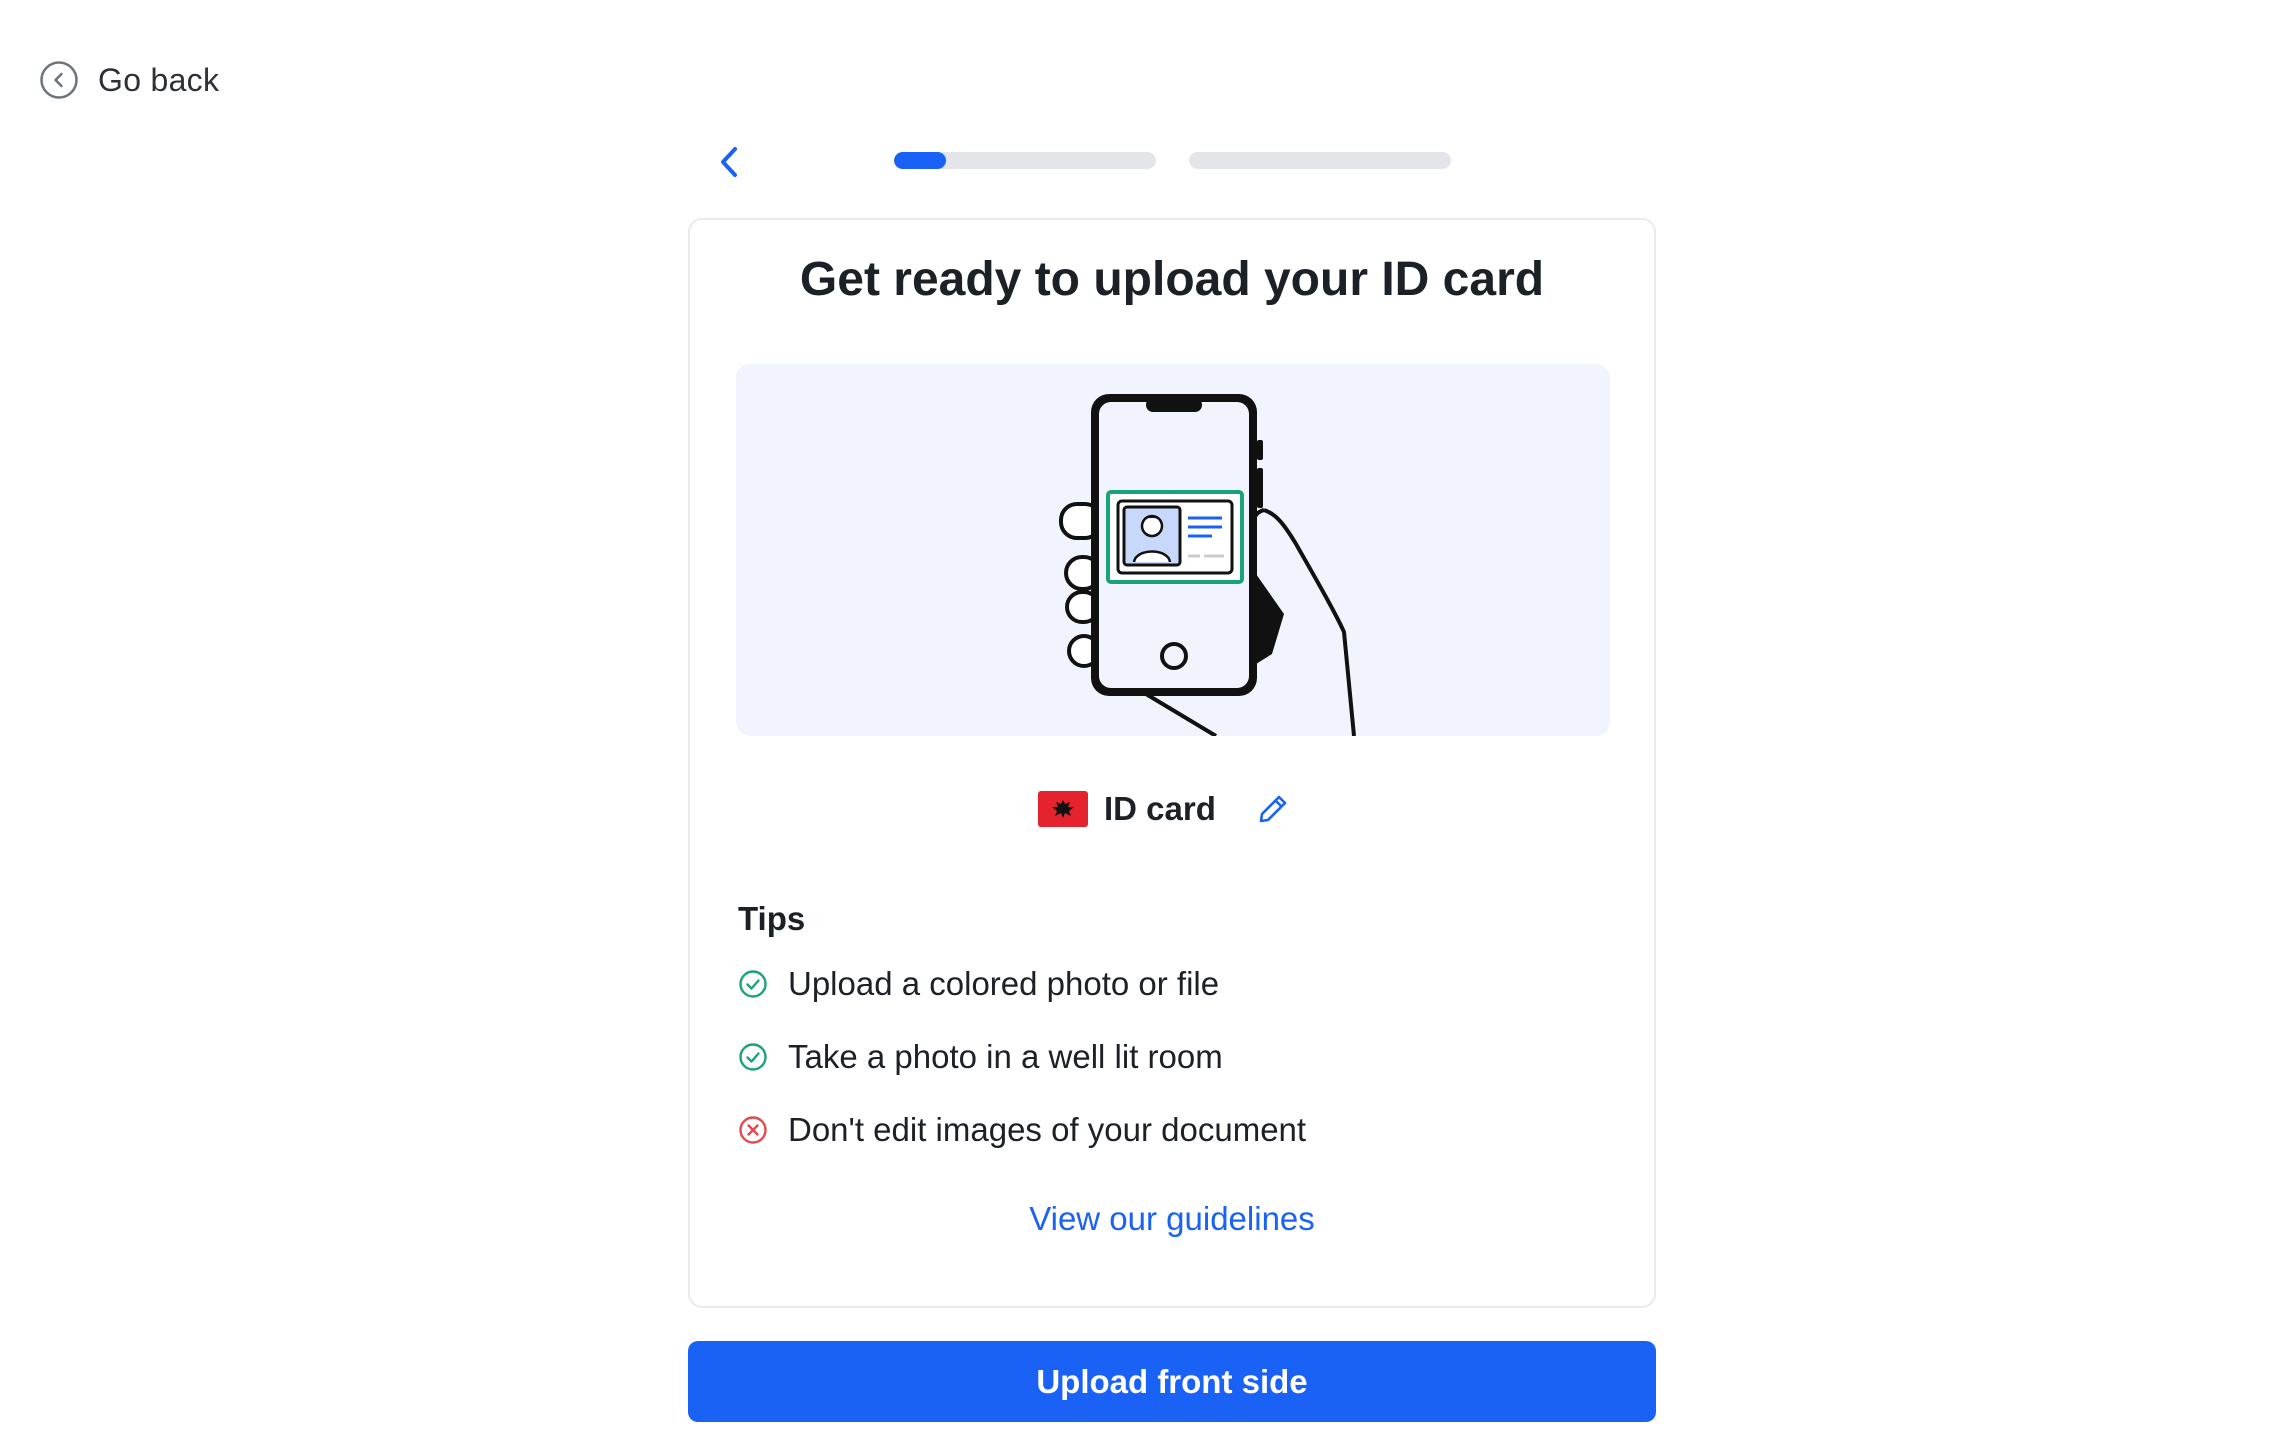 This screenshot has height=1444, width=2272. What do you see at coordinates (1160, 808) in the screenshot?
I see `document-type-label: ID card` at bounding box center [1160, 808].